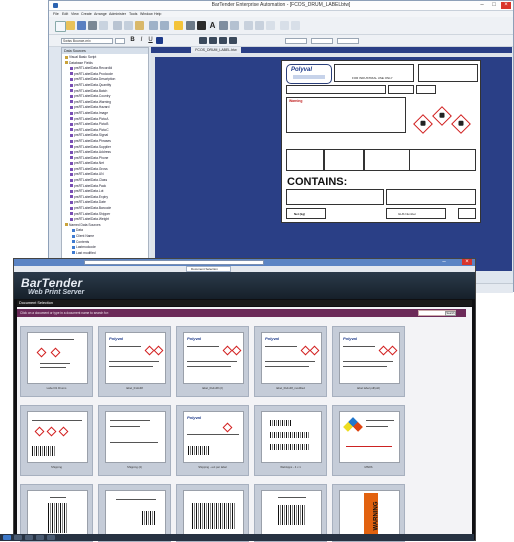 Image resolution: width=514 pixels, height=542 pixels. What do you see at coordinates (212, 25) in the screenshot?
I see `text-tool-icon: A` at bounding box center [212, 25].